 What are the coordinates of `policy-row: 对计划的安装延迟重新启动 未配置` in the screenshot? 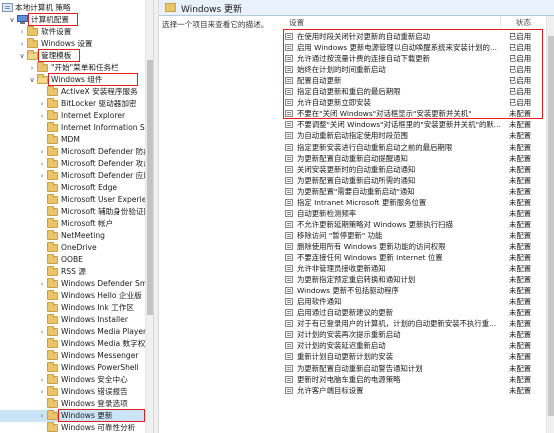 It's located at (413, 345).